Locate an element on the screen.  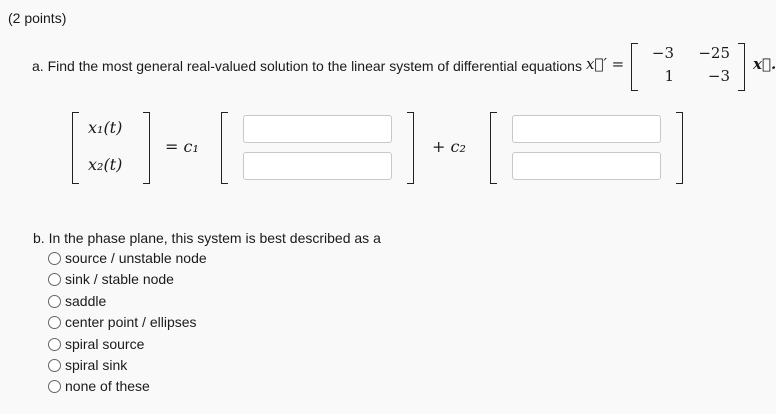
option-spiral-source: spiral source is located at coordinates (96, 344).